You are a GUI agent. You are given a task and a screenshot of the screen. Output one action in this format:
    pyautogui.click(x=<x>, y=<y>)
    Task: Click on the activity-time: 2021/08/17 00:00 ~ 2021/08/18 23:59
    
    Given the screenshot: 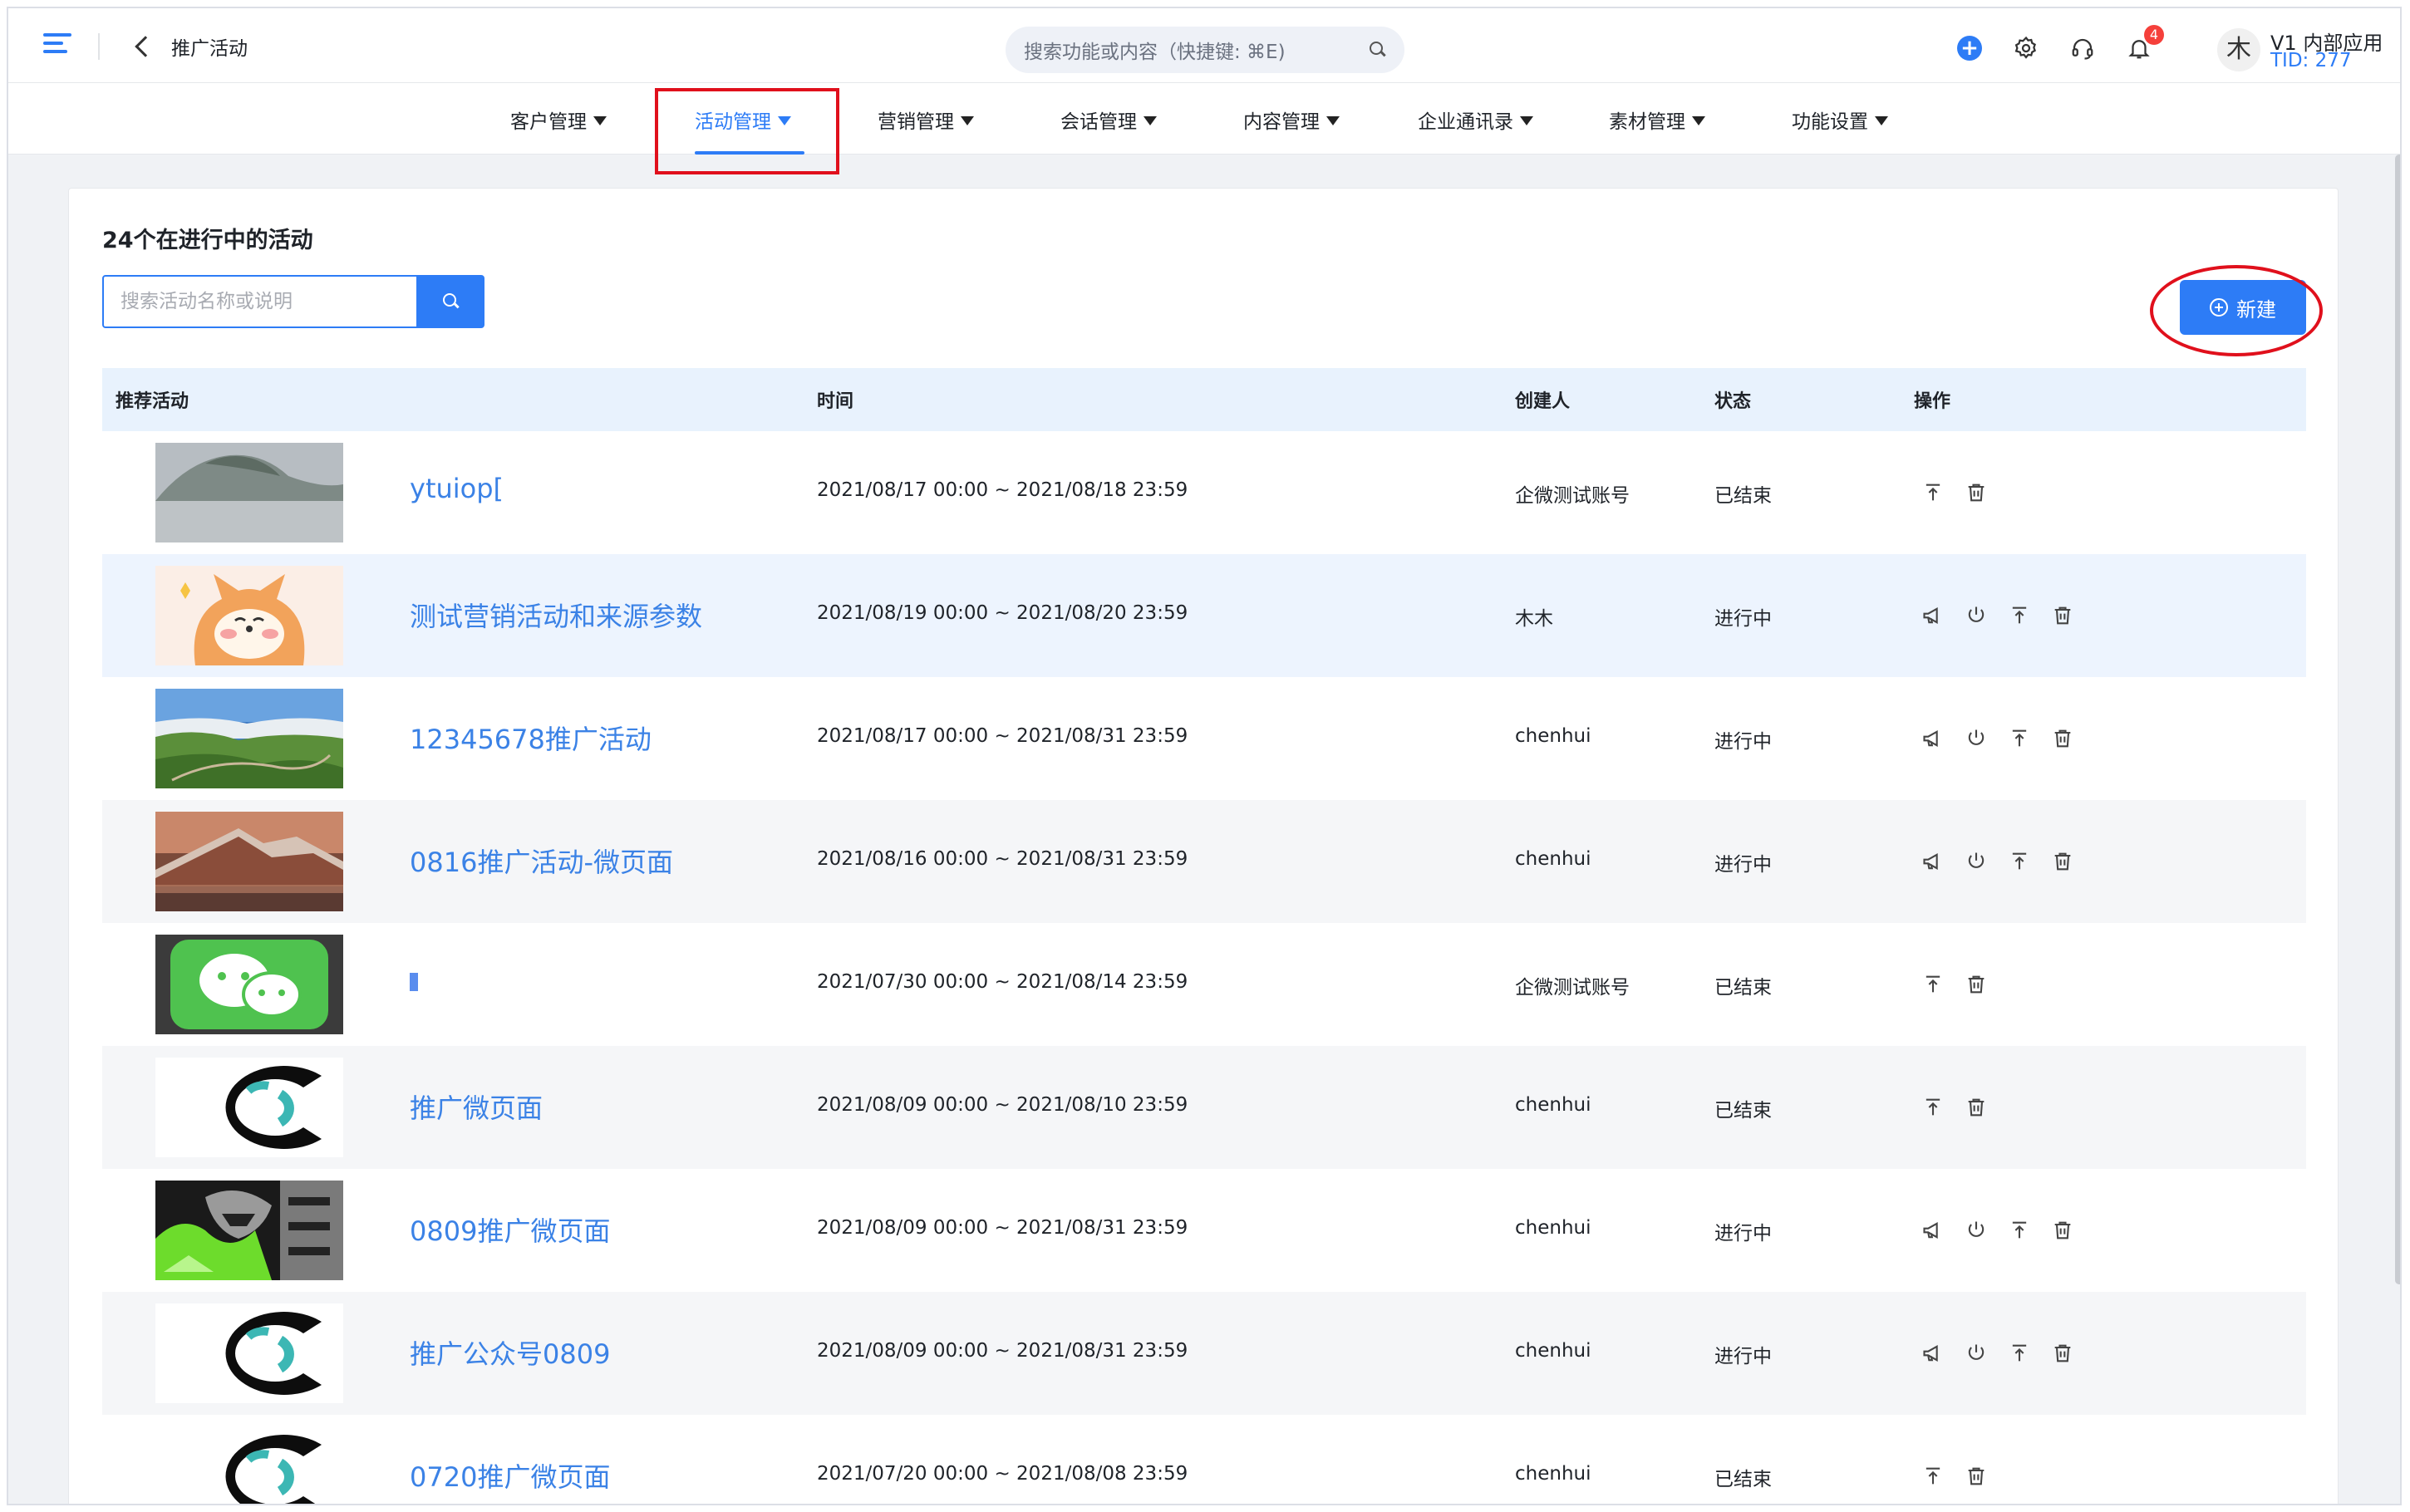 What is the action you would take?
    pyautogui.click(x=1002, y=490)
    